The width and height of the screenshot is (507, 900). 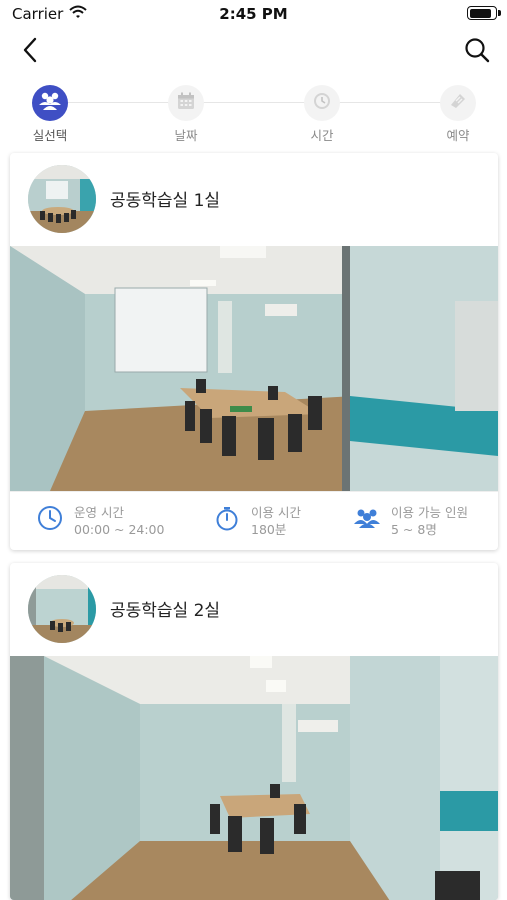 I want to click on status-time: 2:45 PM, so click(x=253, y=14).